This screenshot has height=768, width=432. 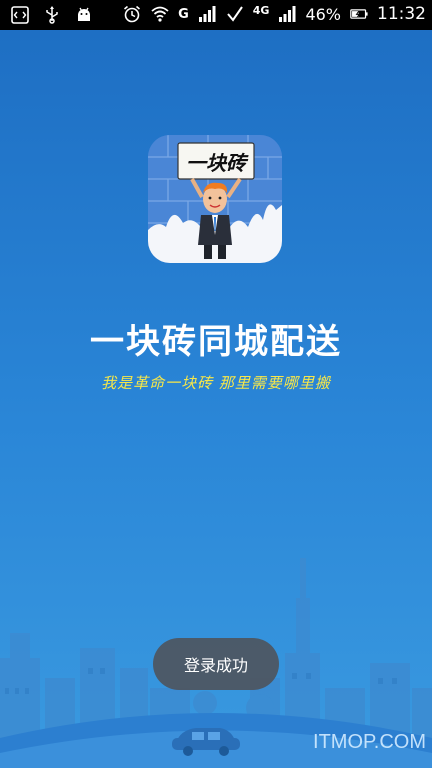 What do you see at coordinates (216, 163) in the screenshot?
I see `logo-sign-text: 一块砖` at bounding box center [216, 163].